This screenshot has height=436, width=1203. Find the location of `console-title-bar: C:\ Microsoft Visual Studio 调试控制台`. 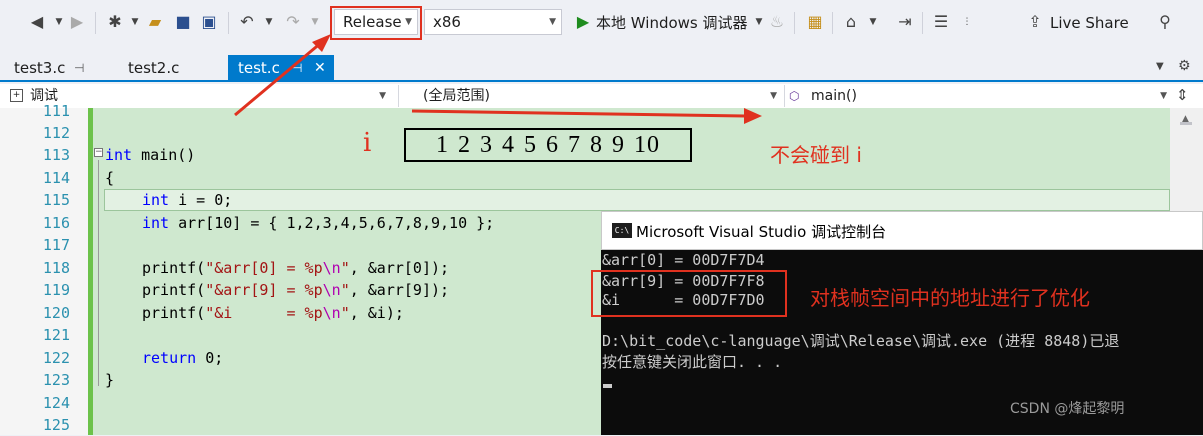

console-title-bar: C:\ Microsoft Visual Studio 调试控制台 is located at coordinates (902, 230).